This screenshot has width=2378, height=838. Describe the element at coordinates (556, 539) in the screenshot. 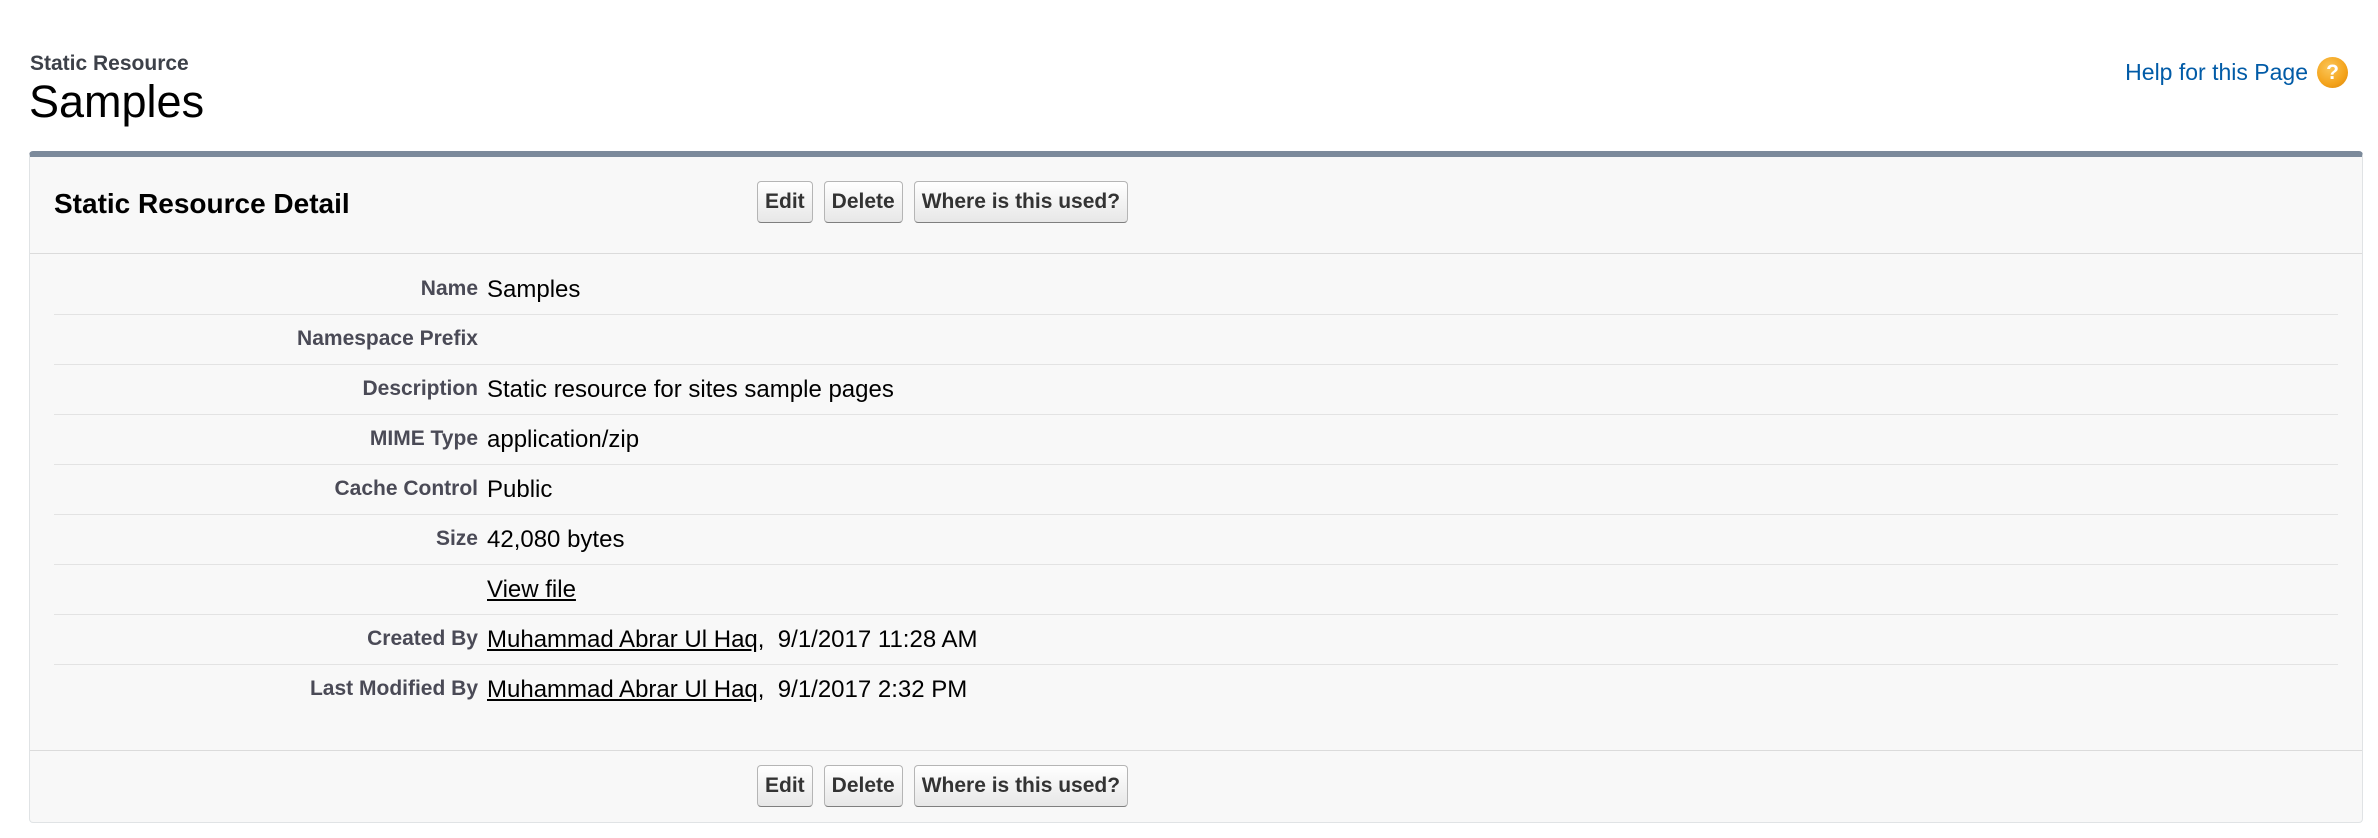

I see `field-value-size: 42,080 bytes` at that location.